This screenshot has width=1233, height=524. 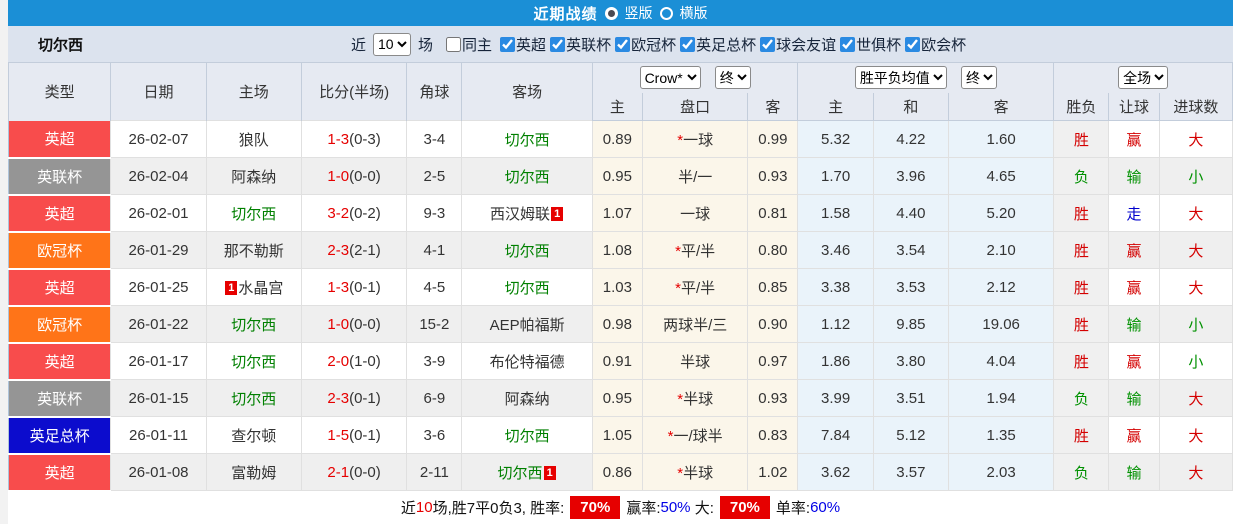 I want to click on filter-checkbox-label: 同主, so click(x=477, y=45).